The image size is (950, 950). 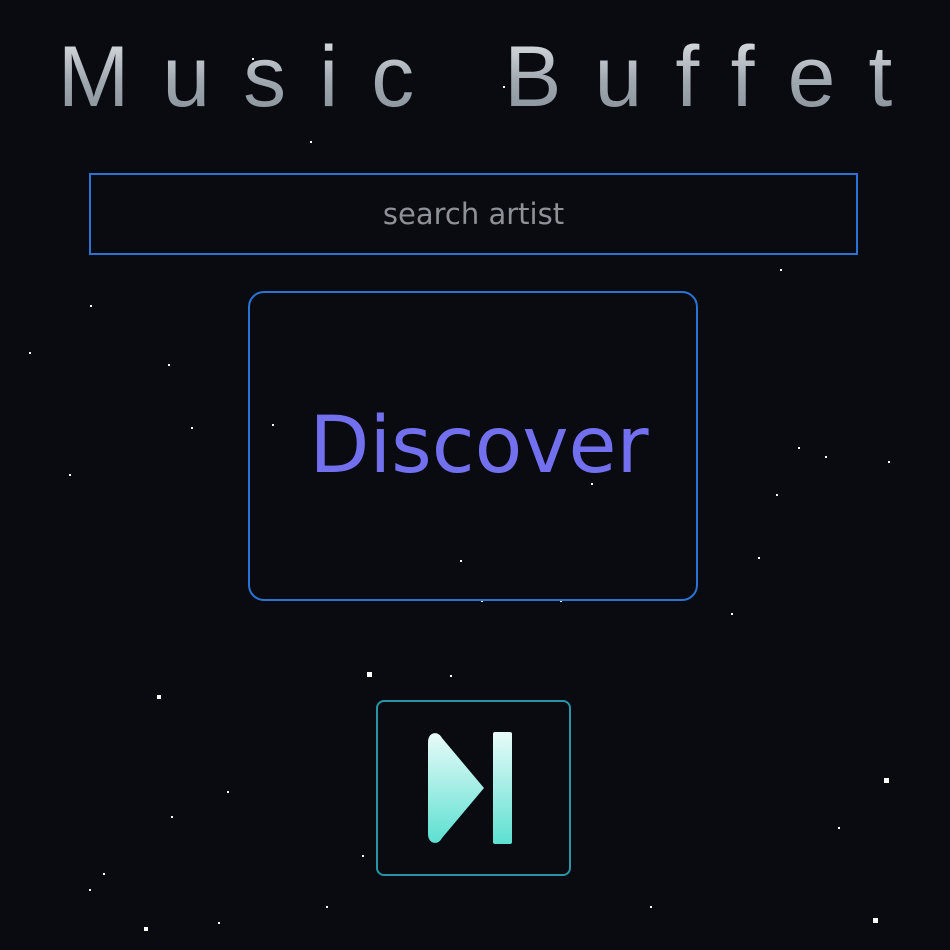 I want to click on discover-label: Discover, so click(x=479, y=446).